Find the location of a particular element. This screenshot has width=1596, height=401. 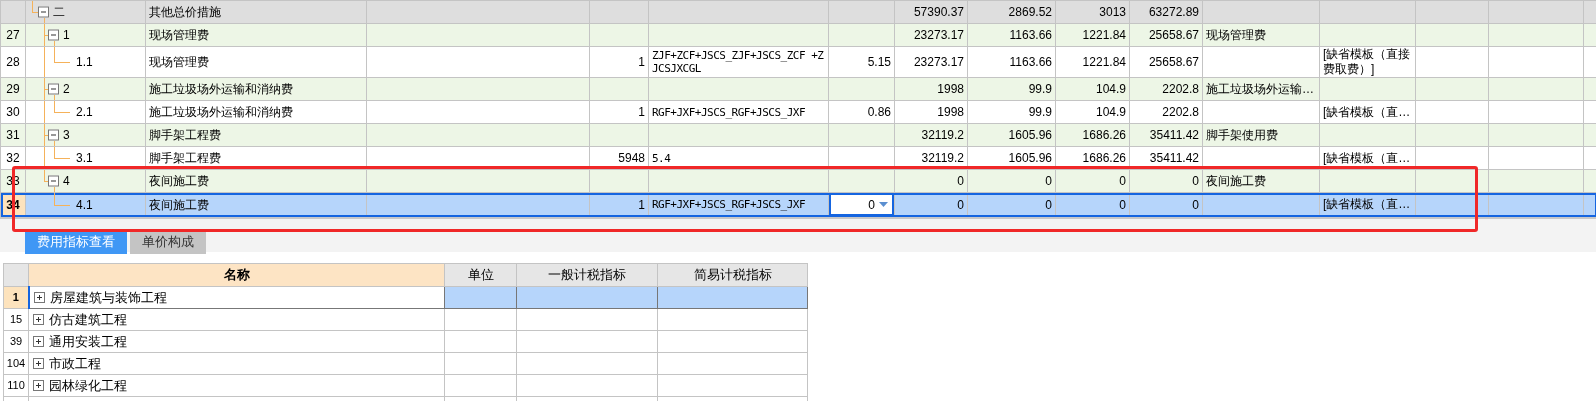

row-number: 29 is located at coordinates (13, 89).